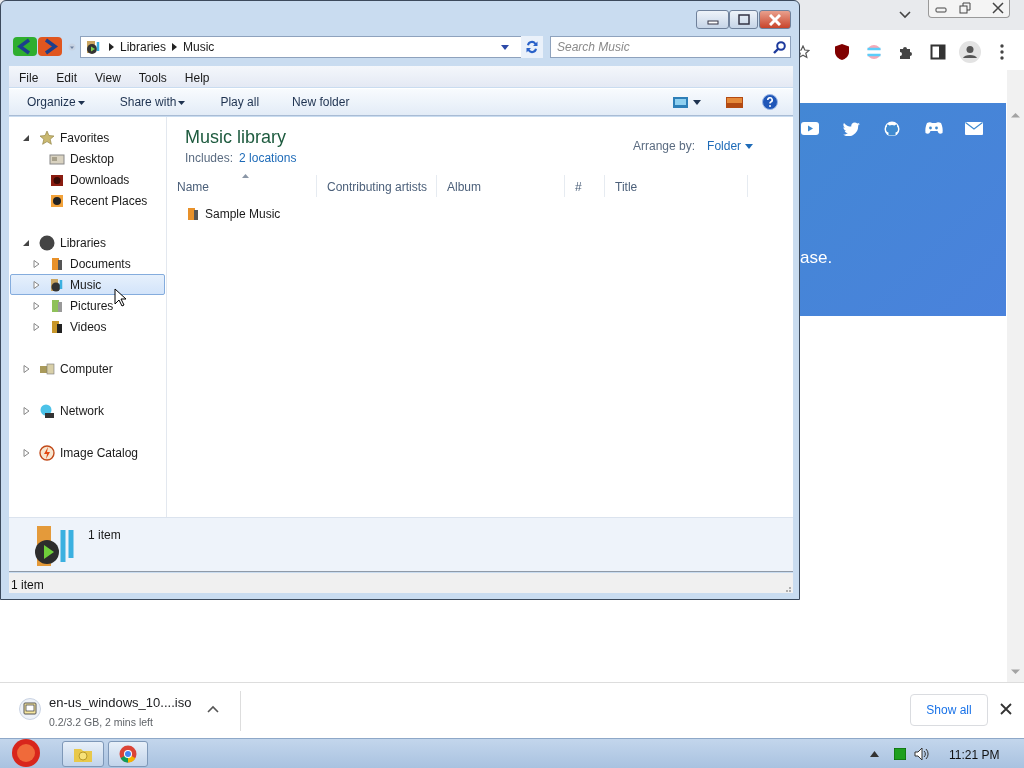  What do you see at coordinates (377, 186) in the screenshot?
I see `column-header: Contributing artists` at bounding box center [377, 186].